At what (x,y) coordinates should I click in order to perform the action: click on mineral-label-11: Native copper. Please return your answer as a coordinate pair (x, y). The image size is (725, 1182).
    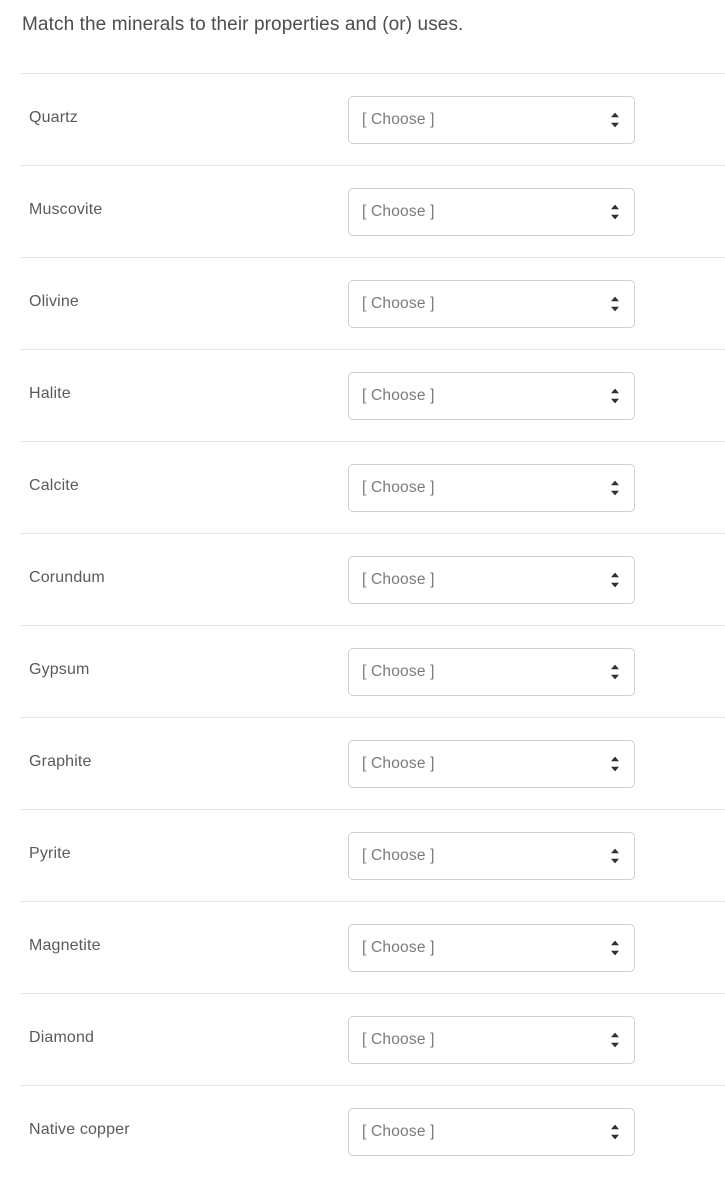
    Looking at the image, I should click on (79, 1129).